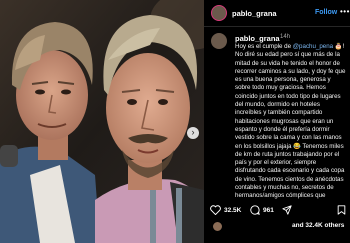 This screenshot has width=350, height=243. Describe the element at coordinates (219, 13) in the screenshot. I see `avatar` at that location.